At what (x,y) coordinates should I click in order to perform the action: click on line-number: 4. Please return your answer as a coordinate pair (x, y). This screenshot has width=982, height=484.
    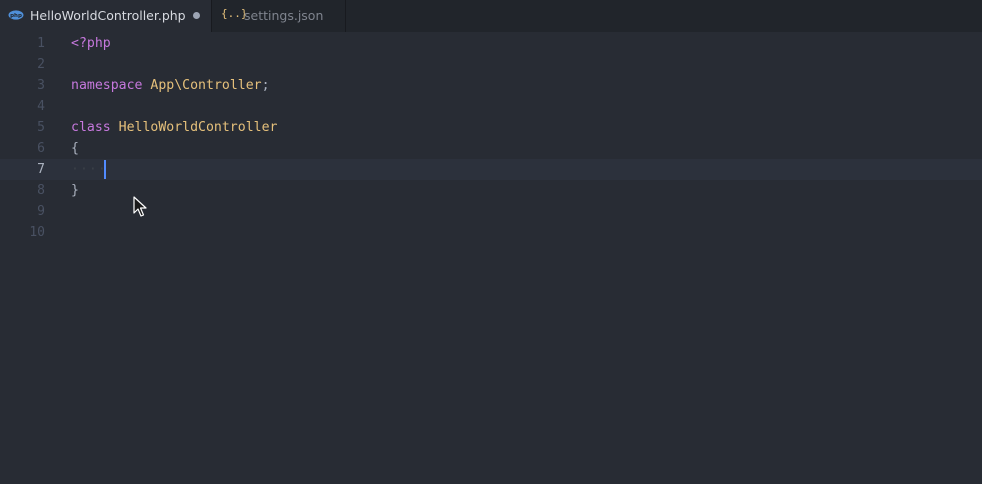
    Looking at the image, I should click on (41, 106).